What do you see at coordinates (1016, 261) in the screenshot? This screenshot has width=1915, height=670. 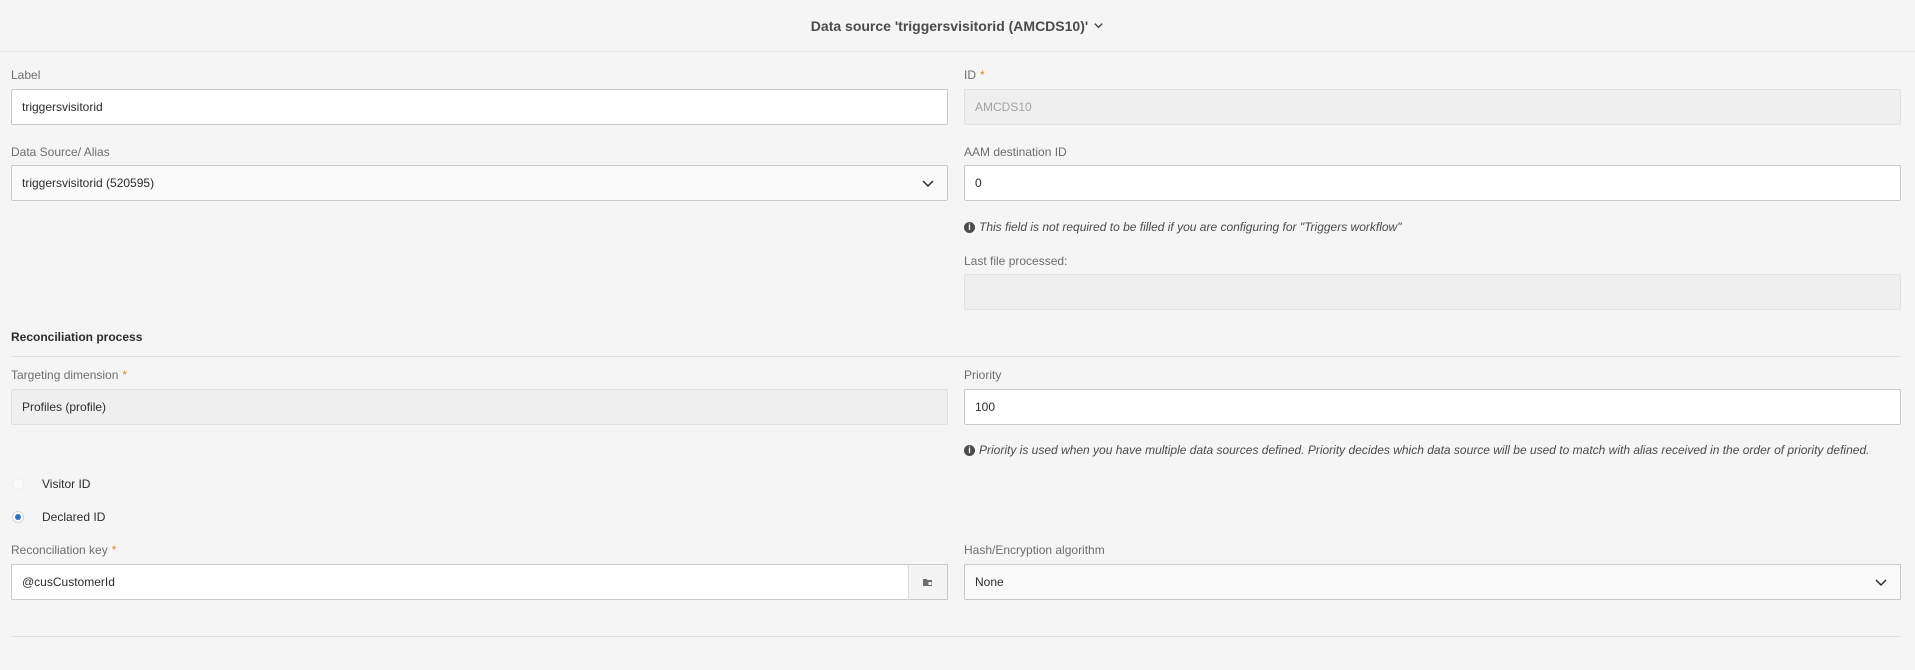 I see `last-file-label: Last file processed:` at bounding box center [1016, 261].